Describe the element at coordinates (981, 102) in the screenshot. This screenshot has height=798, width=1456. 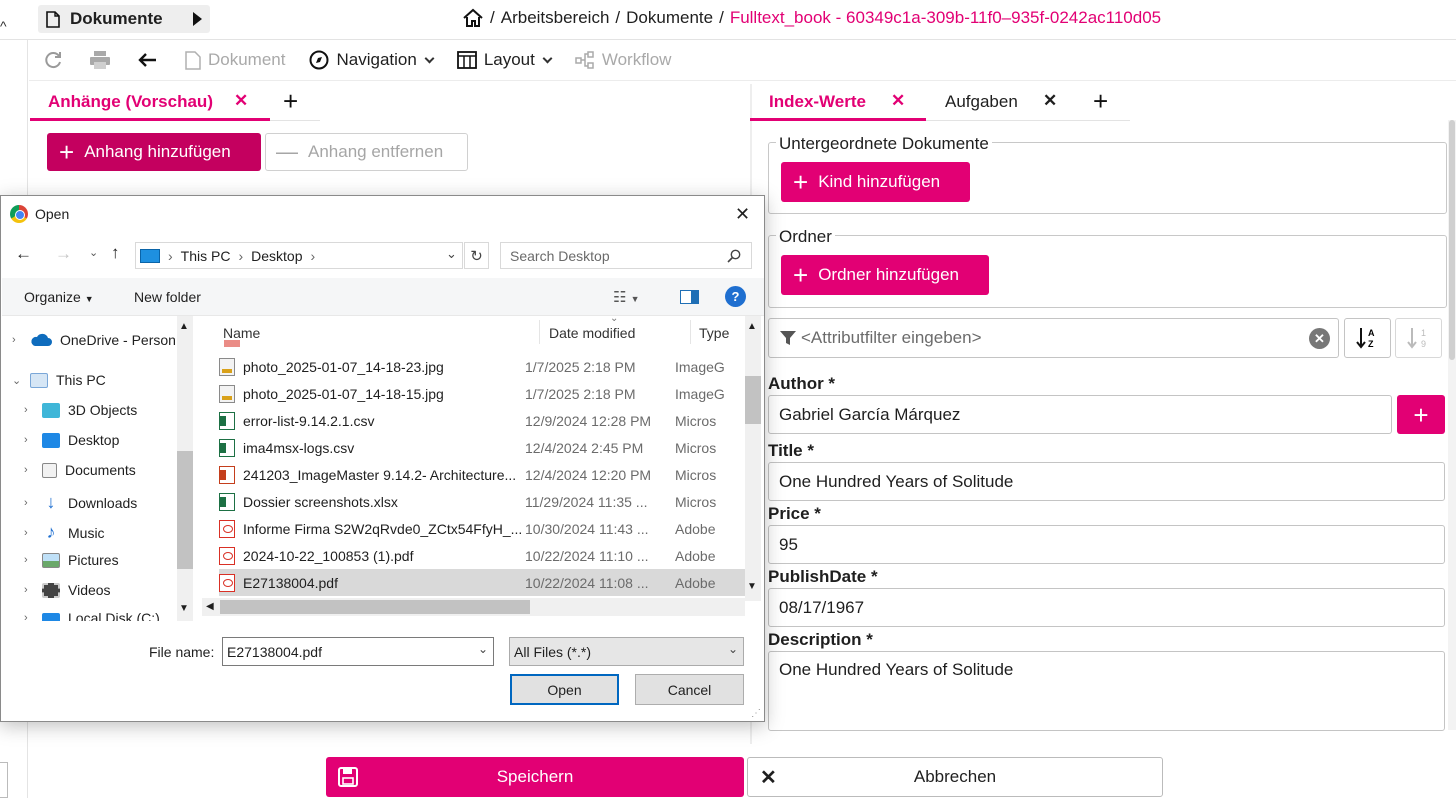
I see `tab-tasks: Aufgaben` at that location.